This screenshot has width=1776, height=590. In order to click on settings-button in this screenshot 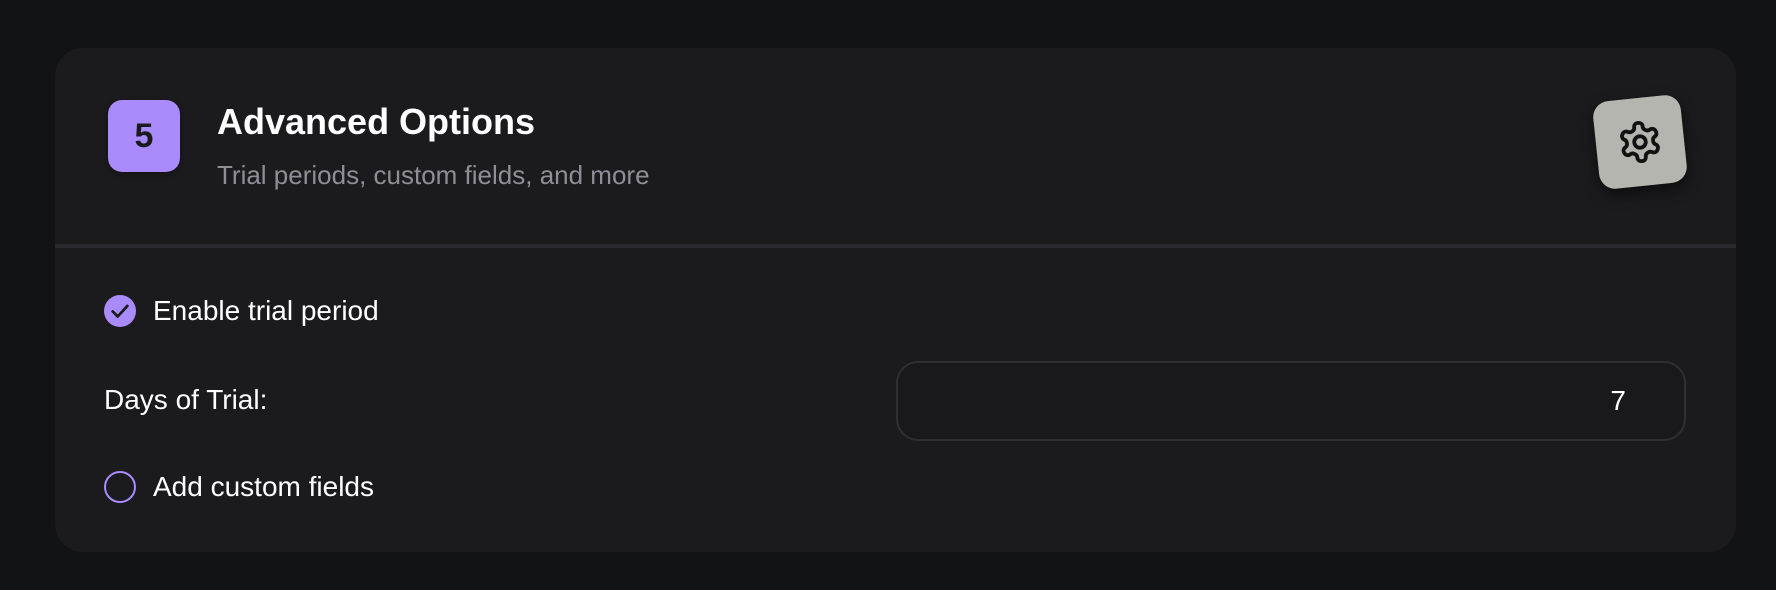, I will do `click(1640, 142)`.